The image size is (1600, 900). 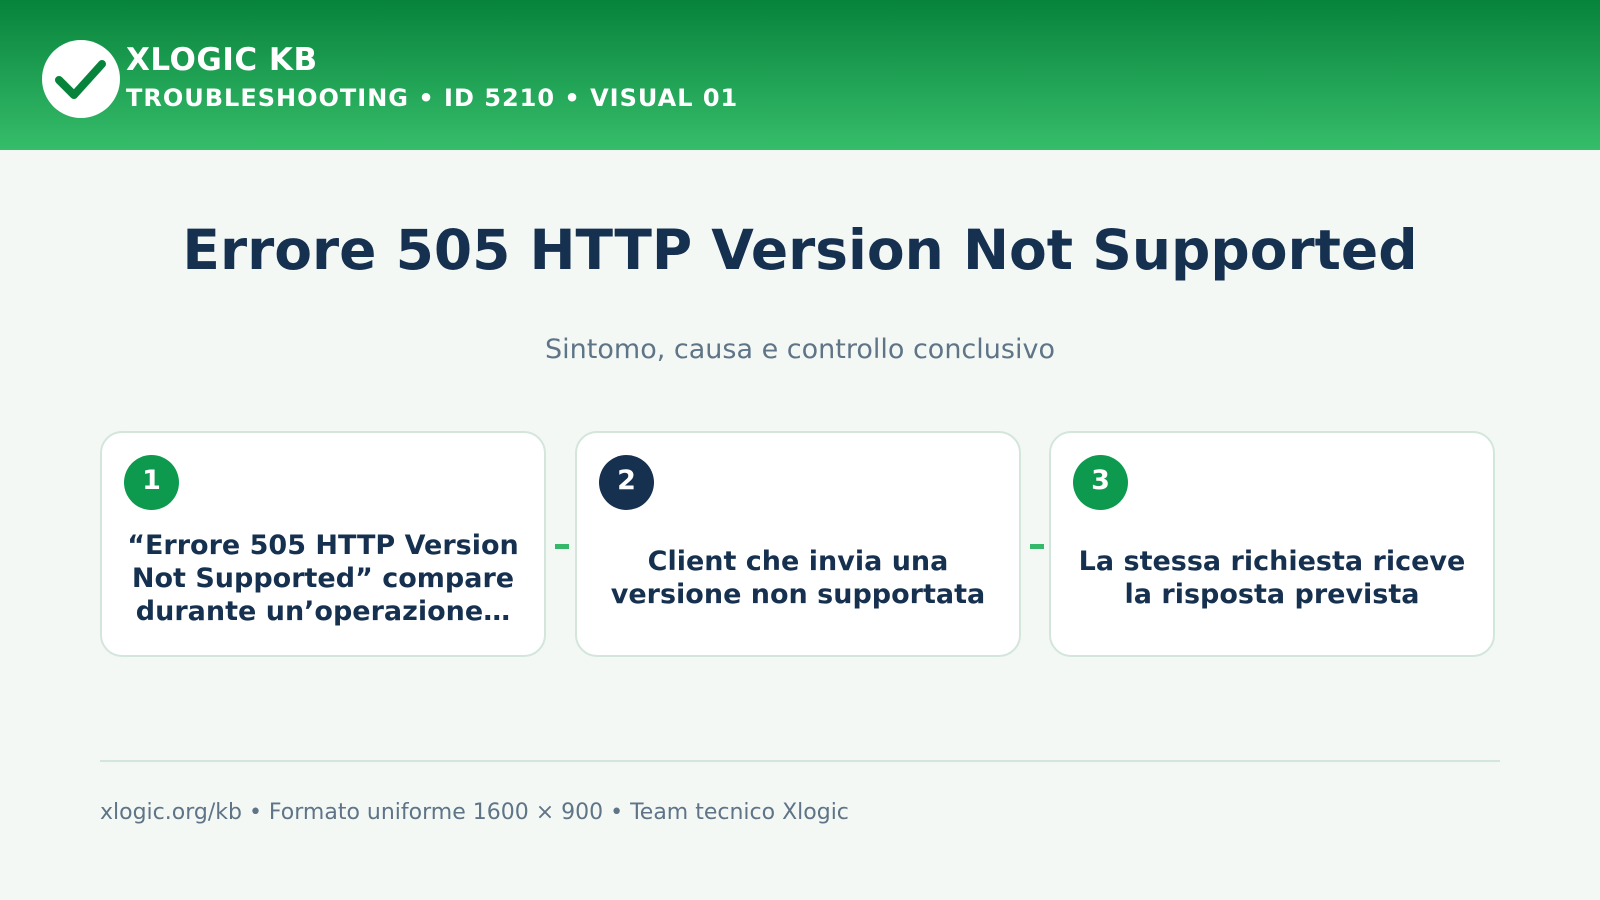 What do you see at coordinates (151, 482) in the screenshot?
I see `step-number-badge: 1` at bounding box center [151, 482].